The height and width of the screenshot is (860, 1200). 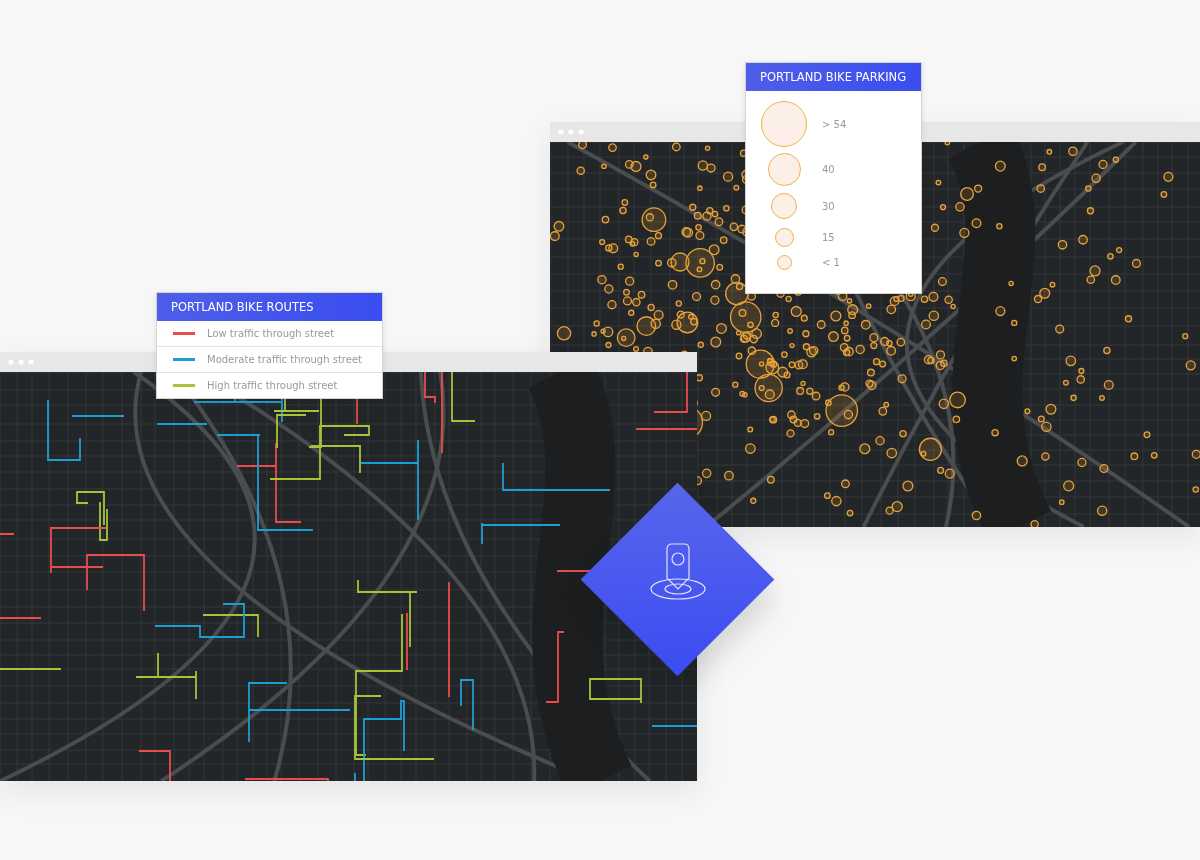 I want to click on legend-label: 40, so click(x=828, y=169).